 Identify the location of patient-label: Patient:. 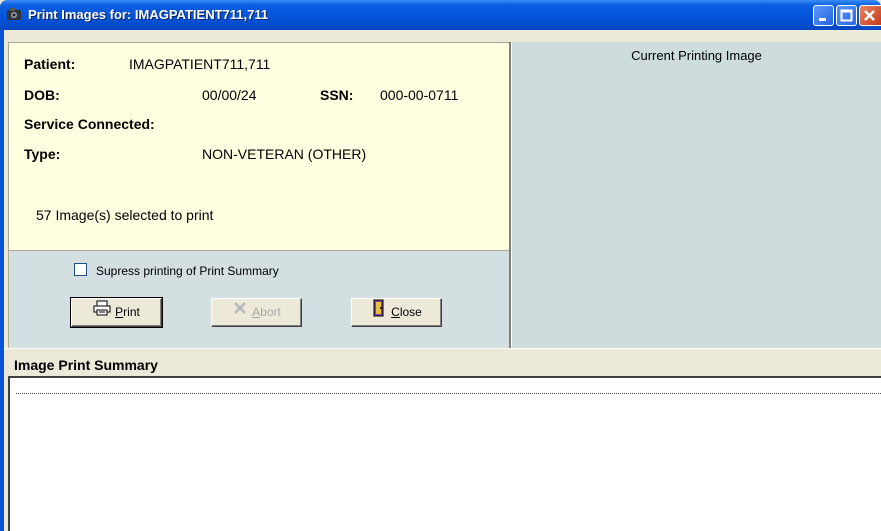
(50, 64).